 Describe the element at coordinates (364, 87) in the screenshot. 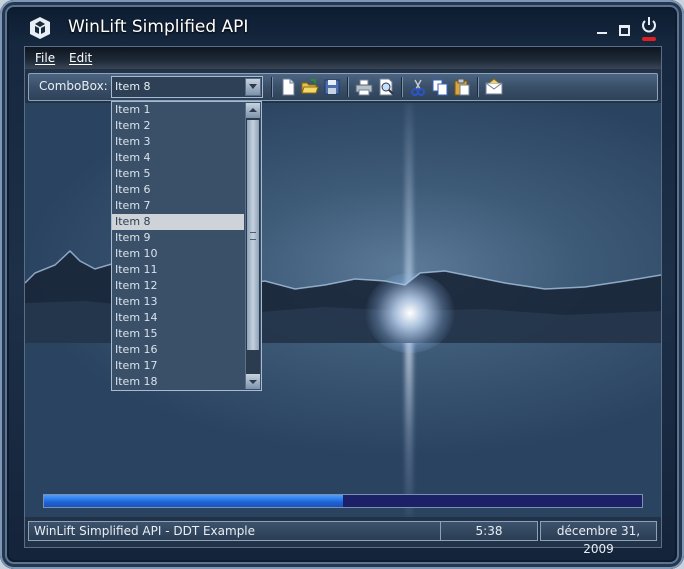

I see `print-icon` at that location.